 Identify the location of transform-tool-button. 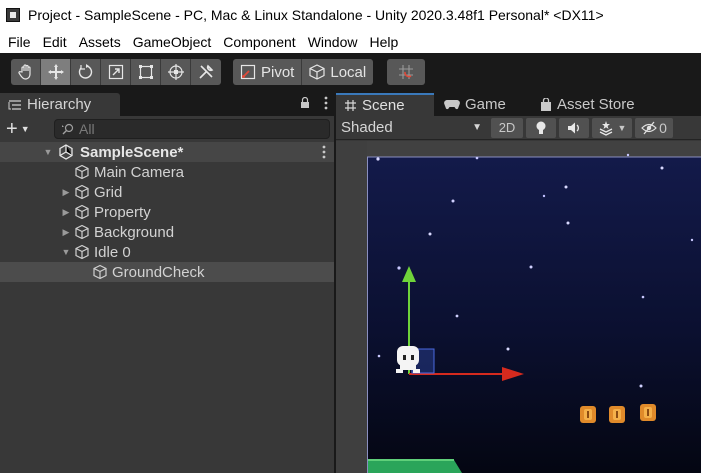
(176, 72).